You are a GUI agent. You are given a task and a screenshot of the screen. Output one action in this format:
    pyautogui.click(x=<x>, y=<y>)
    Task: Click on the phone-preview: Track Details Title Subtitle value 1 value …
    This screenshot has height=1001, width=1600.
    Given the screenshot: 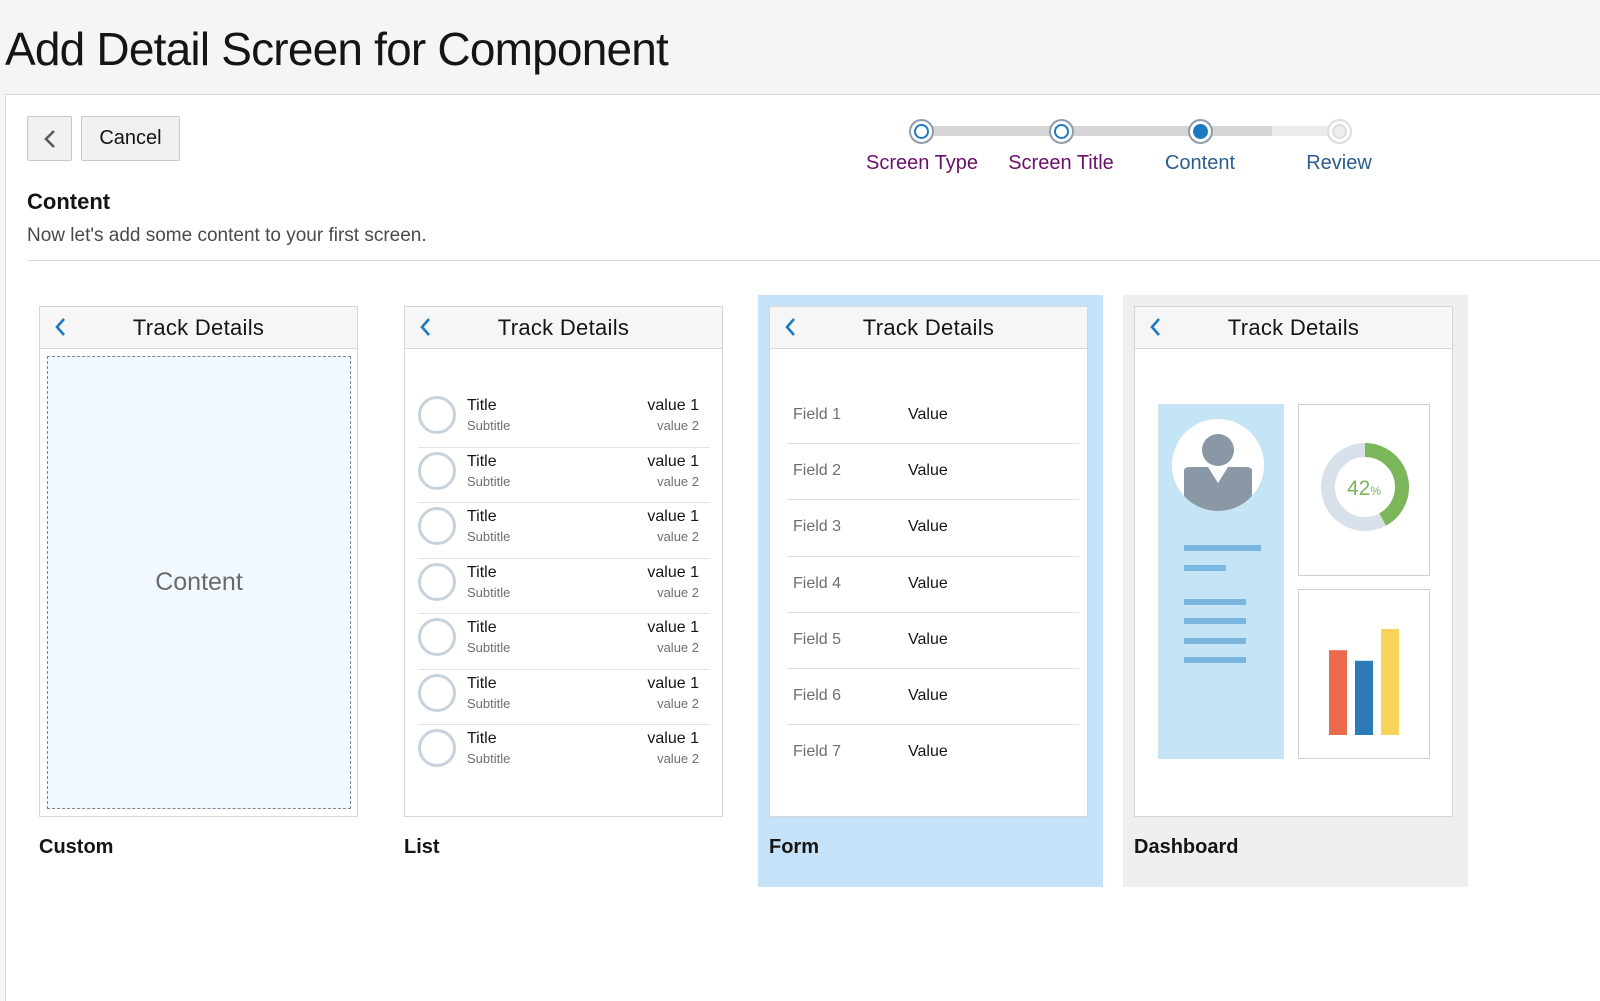 What is the action you would take?
    pyautogui.click(x=563, y=561)
    